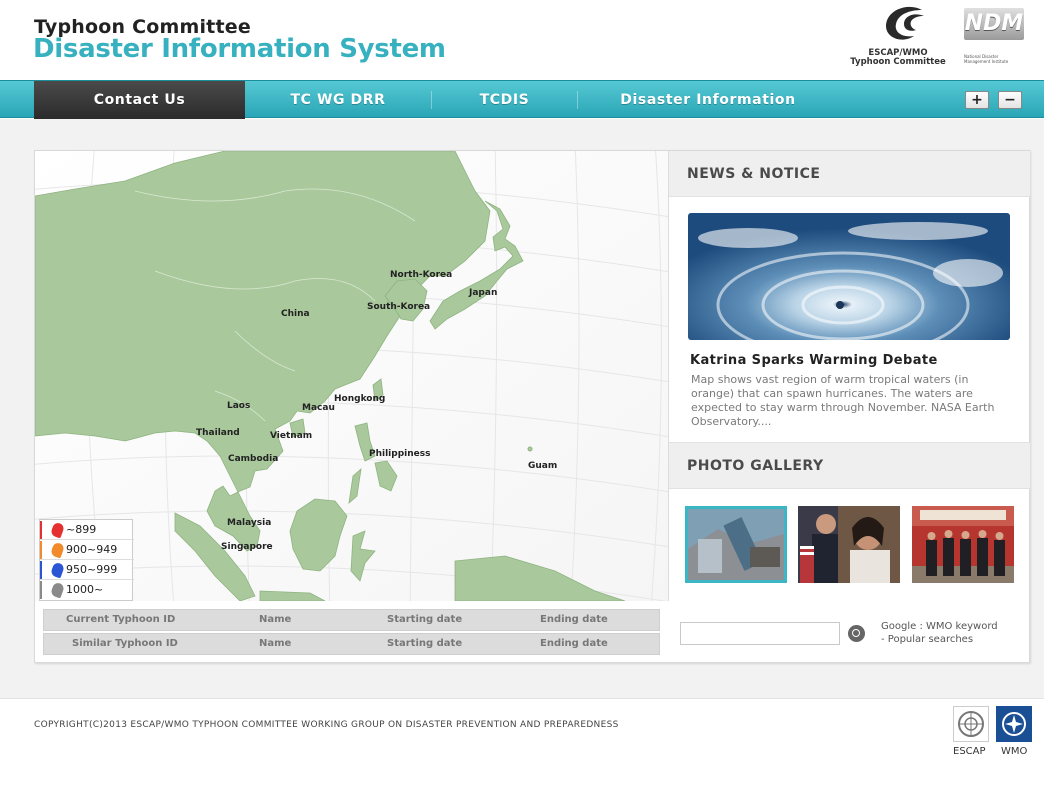  What do you see at coordinates (87, 570) in the screenshot?
I see `legend-item: 950~999` at bounding box center [87, 570].